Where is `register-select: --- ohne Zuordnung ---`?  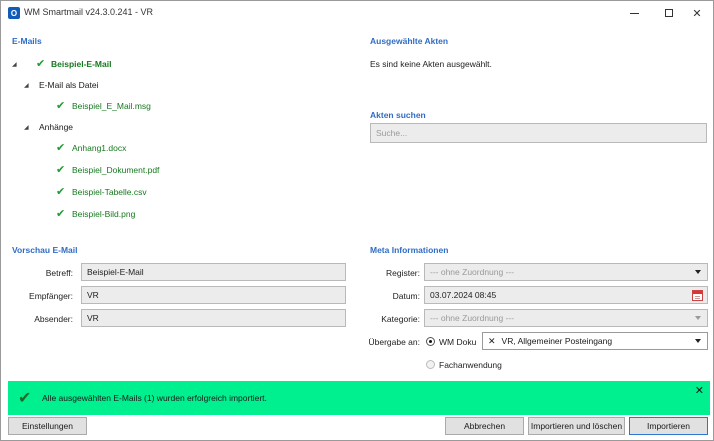 register-select: --- ohne Zuordnung --- is located at coordinates (566, 272).